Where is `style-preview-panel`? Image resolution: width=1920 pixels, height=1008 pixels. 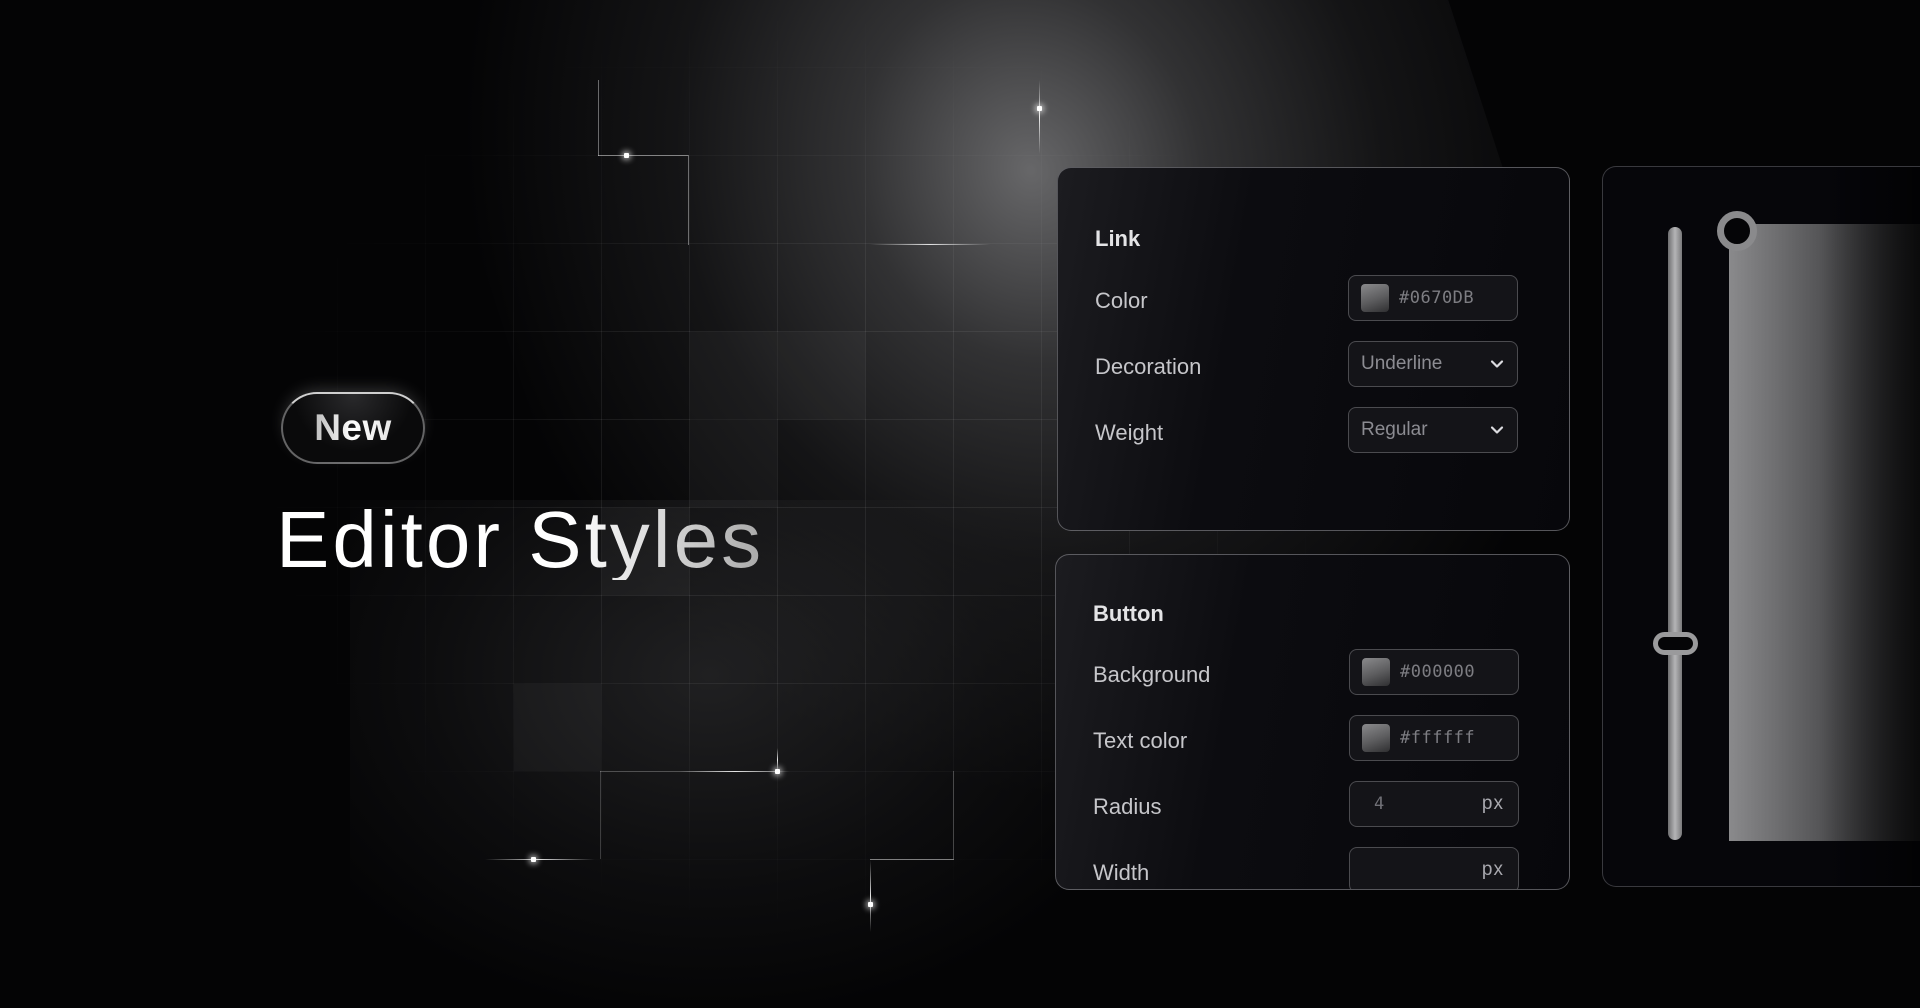 style-preview-panel is located at coordinates (1761, 526).